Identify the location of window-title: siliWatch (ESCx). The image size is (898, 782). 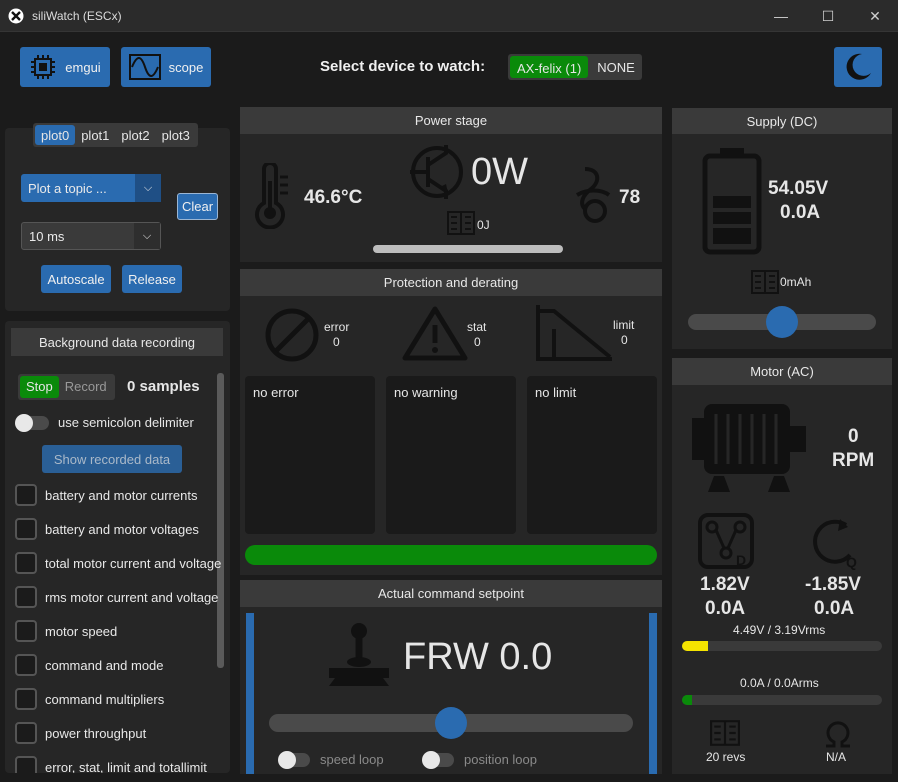
(77, 16).